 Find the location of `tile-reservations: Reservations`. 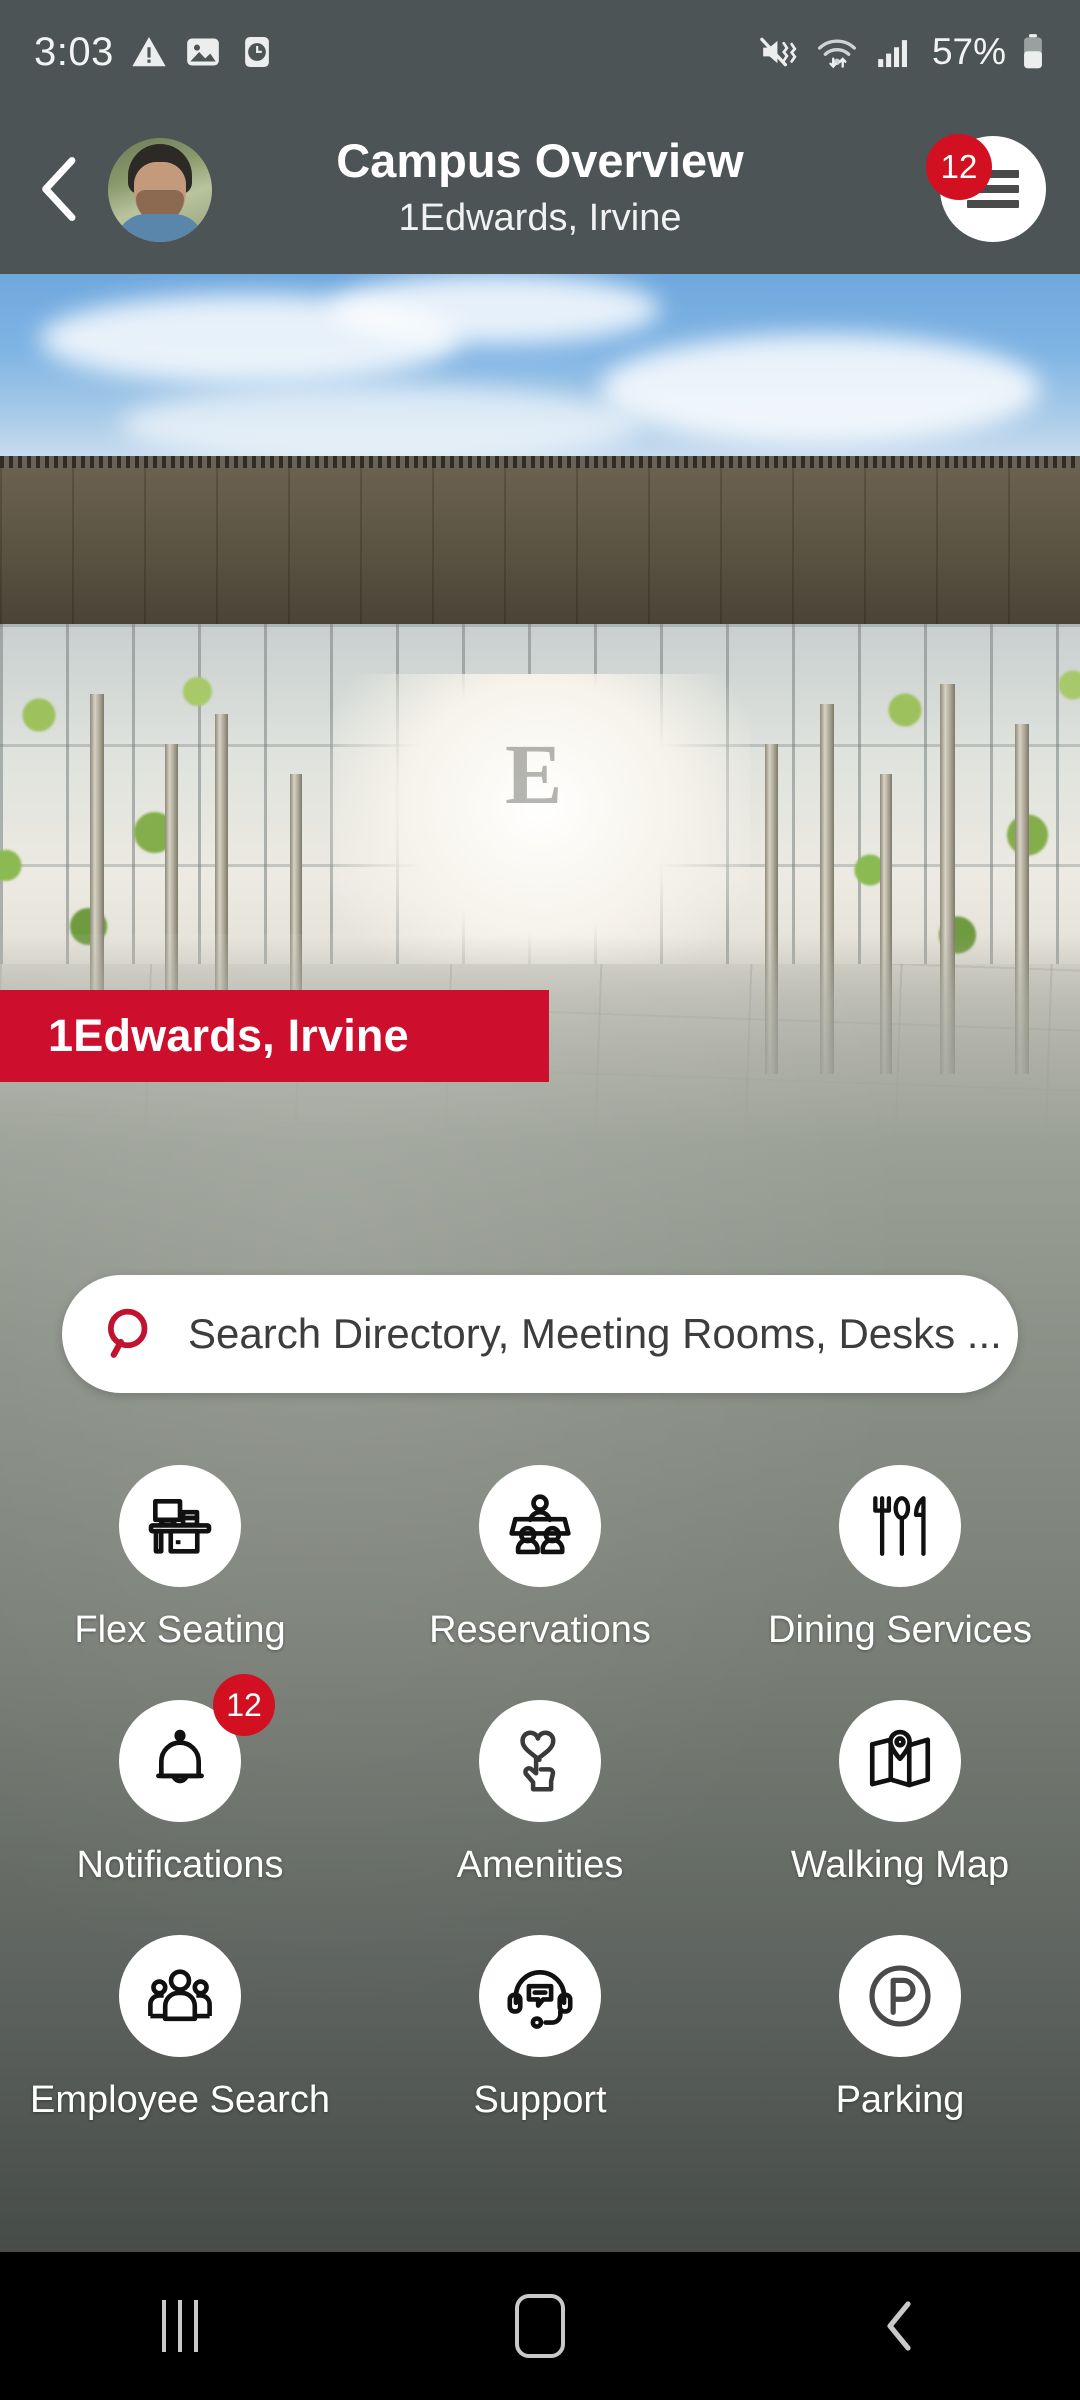

tile-reservations: Reservations is located at coordinates (540, 1558).